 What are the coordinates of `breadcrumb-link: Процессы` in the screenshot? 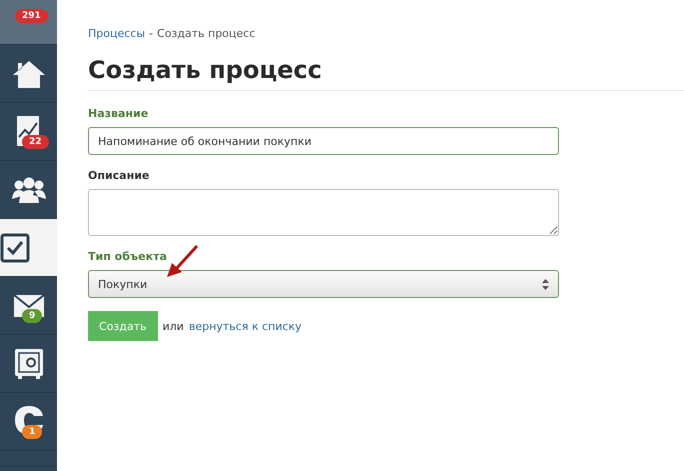 It's located at (117, 33).